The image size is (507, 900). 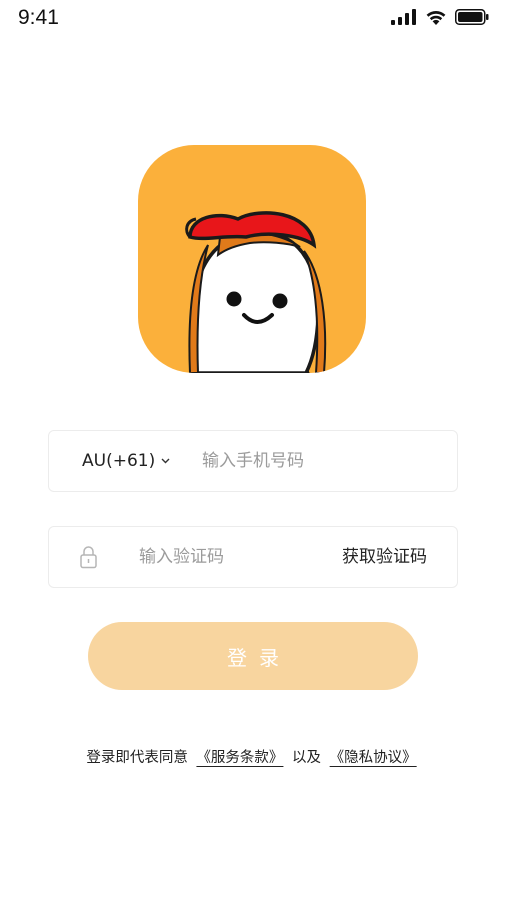 I want to click on signal-icon, so click(x=403, y=17).